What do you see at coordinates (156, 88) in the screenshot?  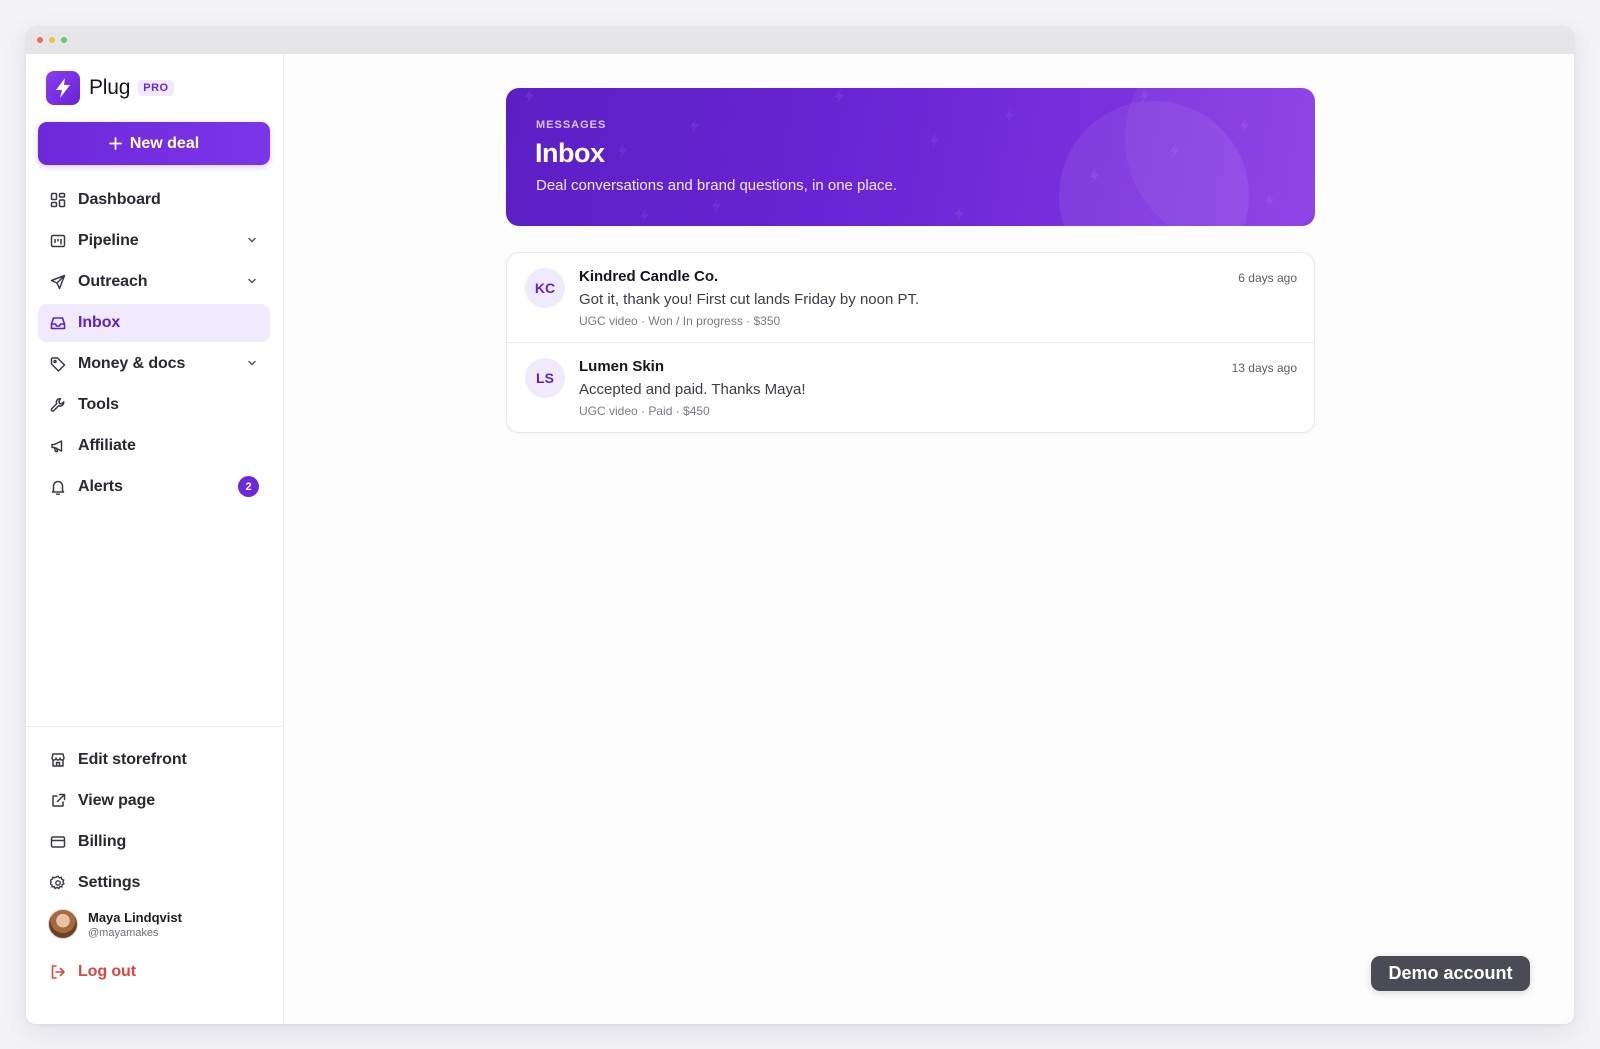 I see `plan-badge: PRO` at bounding box center [156, 88].